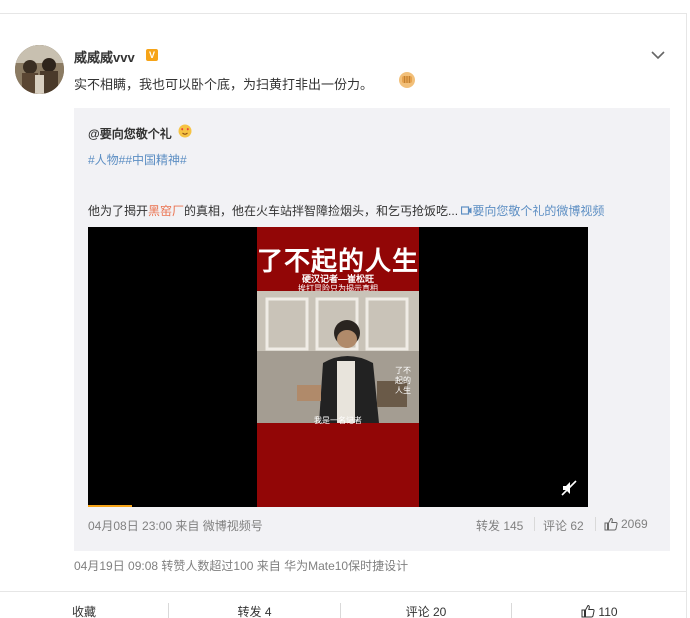 The image size is (690, 618). Describe the element at coordinates (224, 84) in the screenshot. I see `post-text: 实不相瞒，我也可以卧个底，为扫黄打非出一份力。` at that location.